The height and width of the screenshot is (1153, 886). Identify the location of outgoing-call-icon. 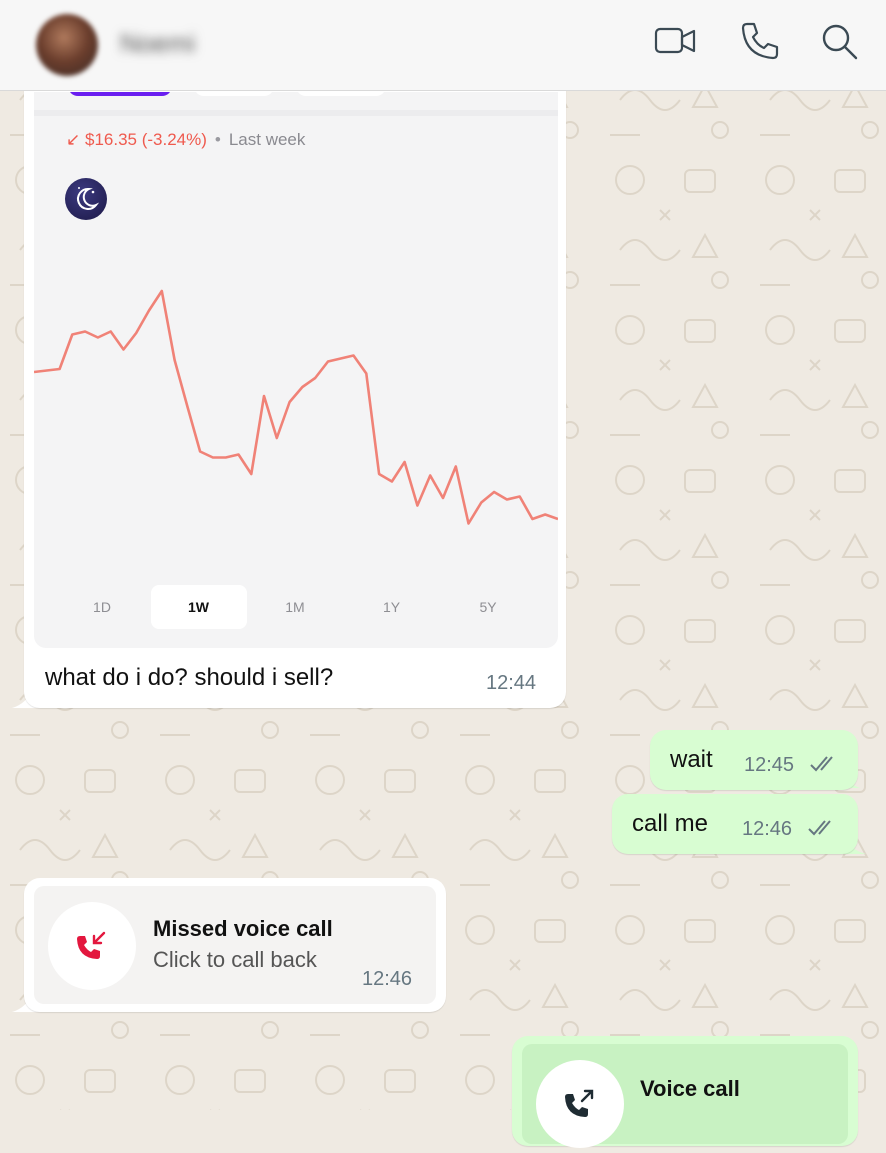
(580, 1104).